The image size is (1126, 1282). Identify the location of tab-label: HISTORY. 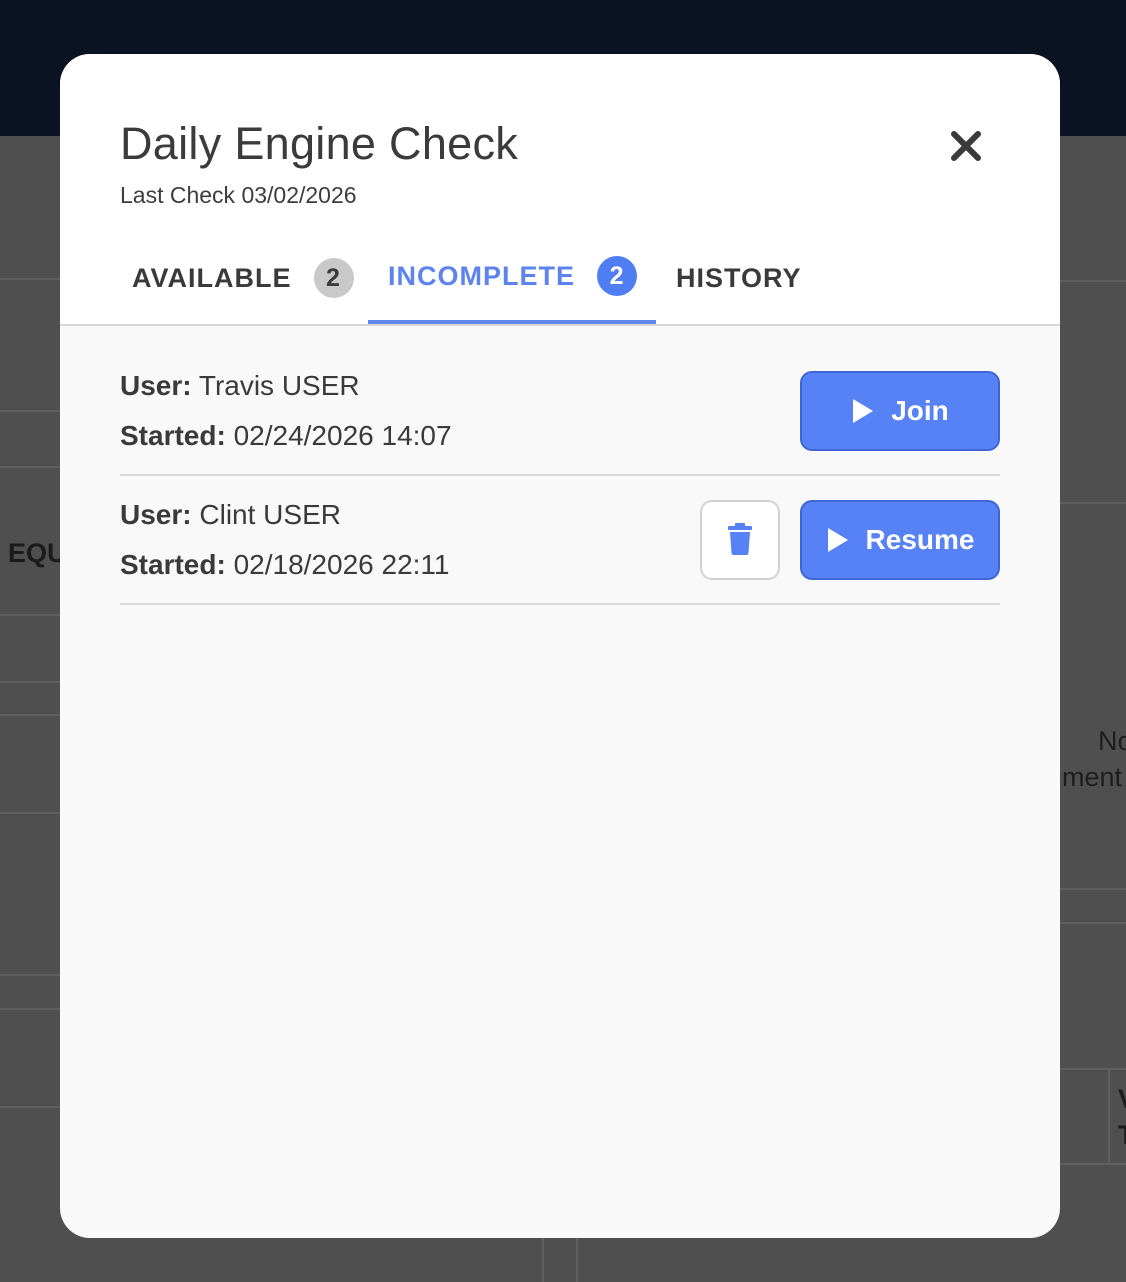
(739, 277).